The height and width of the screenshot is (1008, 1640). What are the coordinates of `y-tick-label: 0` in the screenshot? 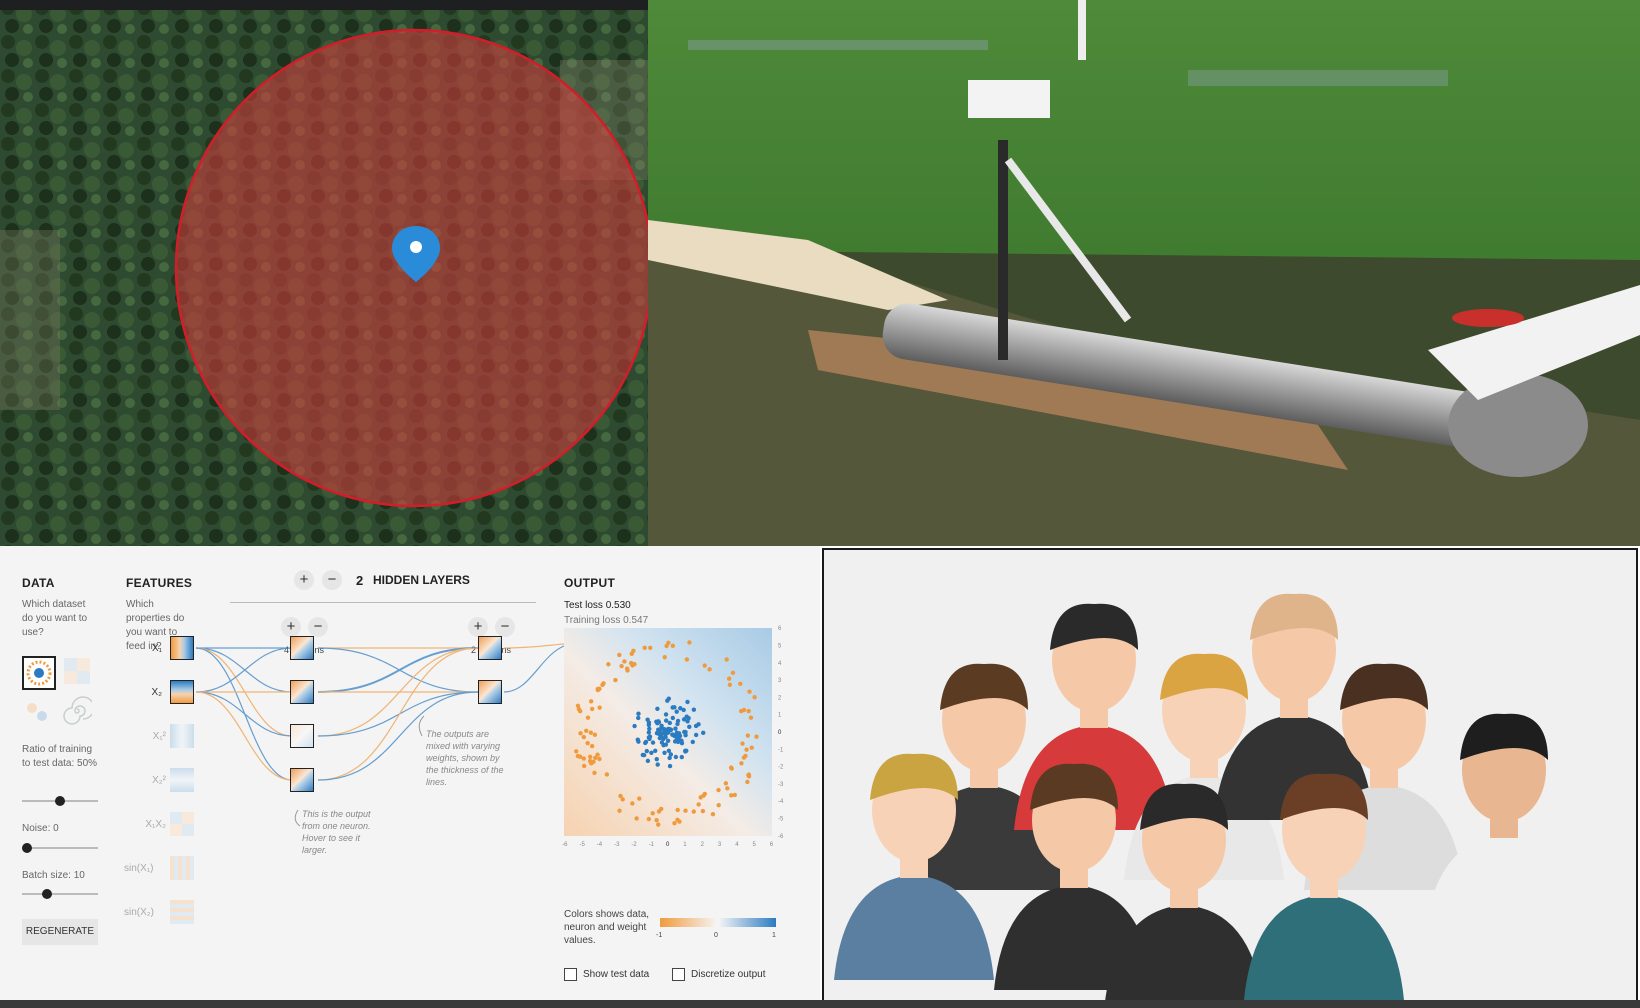 It's located at (780, 733).